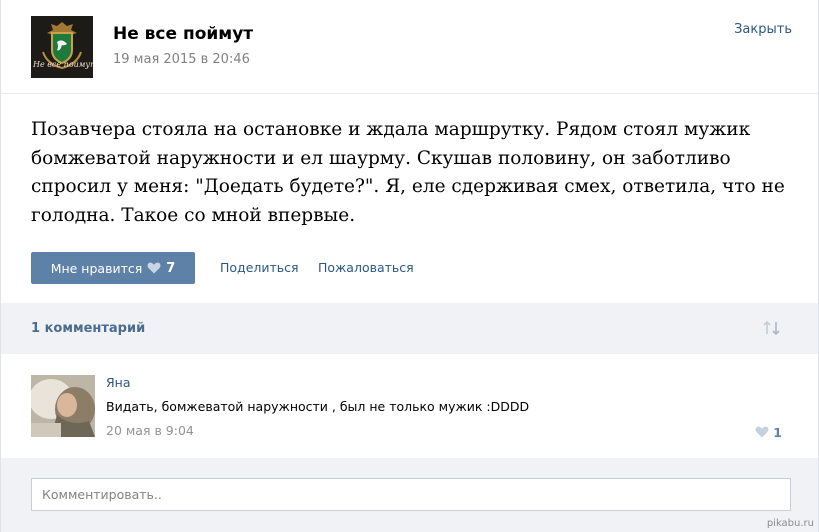 This screenshot has height=532, width=819. Describe the element at coordinates (409, 328) in the screenshot. I see `comments-header: 1 комментарий` at that location.